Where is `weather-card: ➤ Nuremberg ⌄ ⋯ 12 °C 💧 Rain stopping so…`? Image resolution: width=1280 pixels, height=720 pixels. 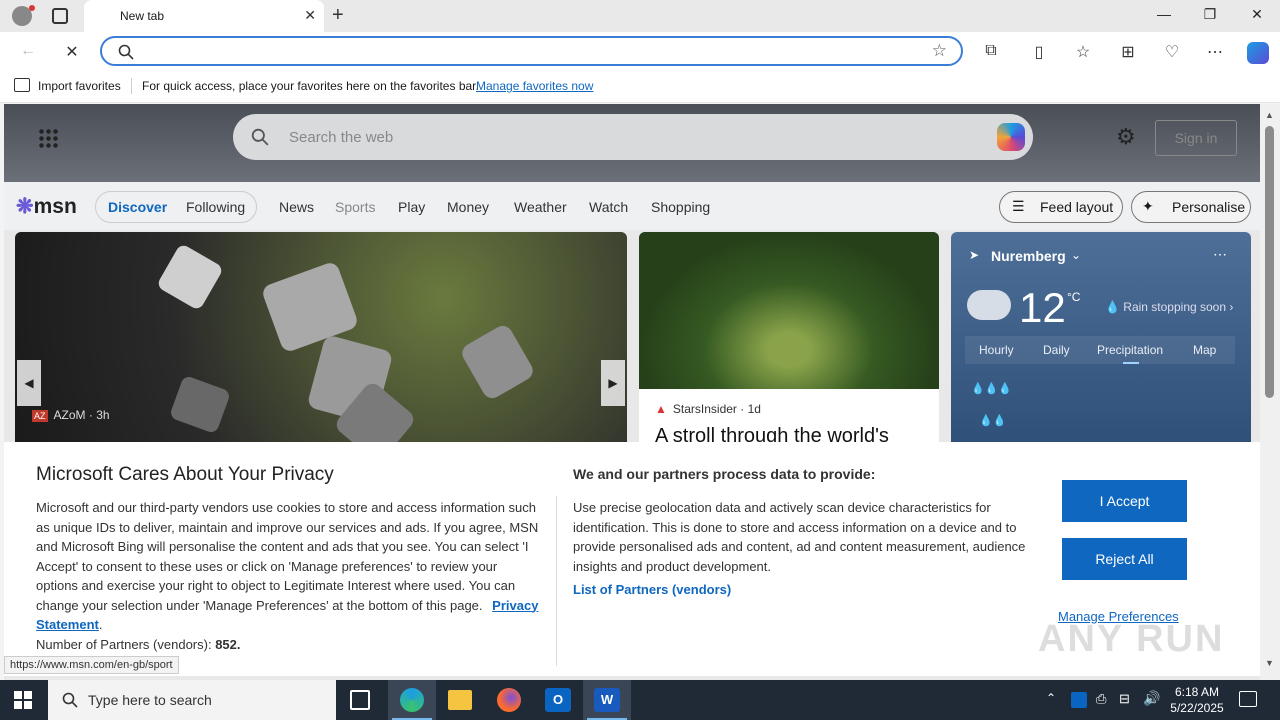 weather-card: ➤ Nuremberg ⌄ ⋯ 12 °C 💧 Rain stopping so… is located at coordinates (1101, 342).